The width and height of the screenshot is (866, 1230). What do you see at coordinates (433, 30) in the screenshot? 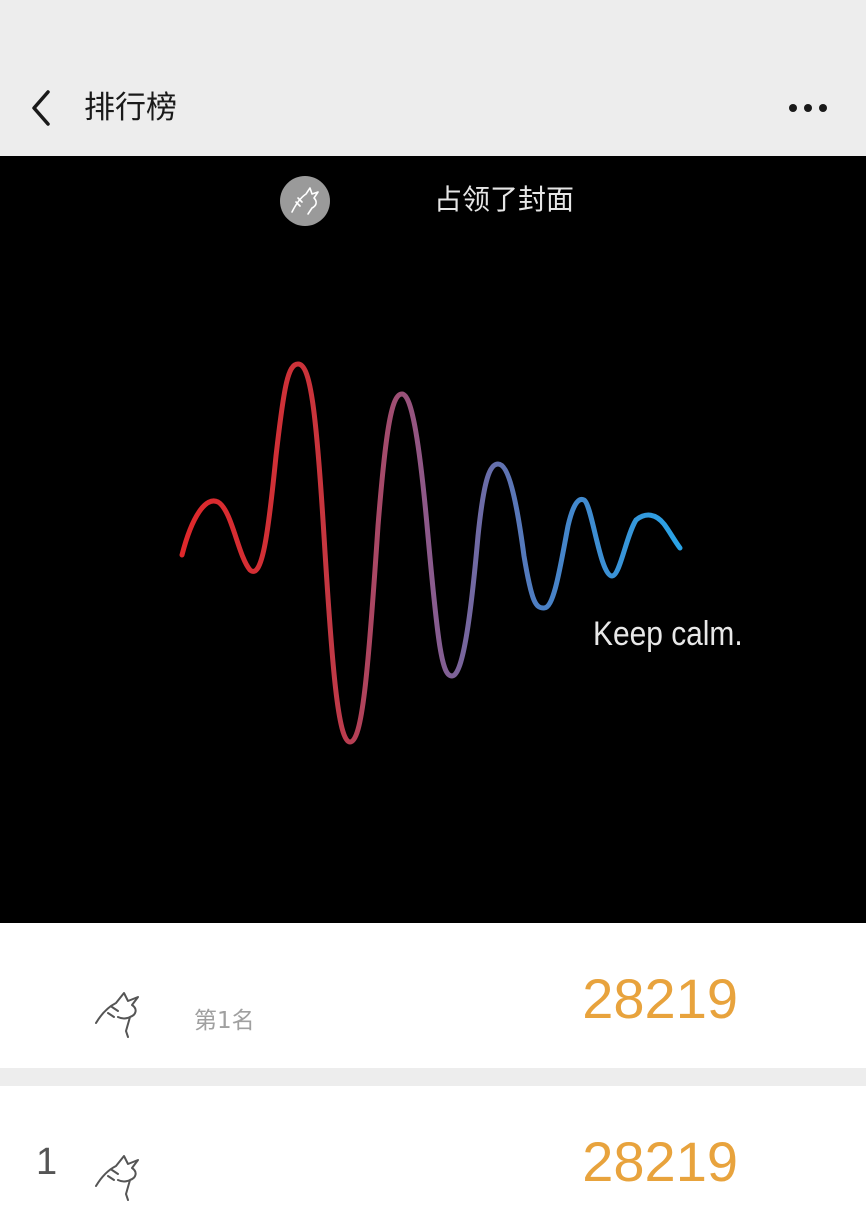
I see `status-bar` at bounding box center [433, 30].